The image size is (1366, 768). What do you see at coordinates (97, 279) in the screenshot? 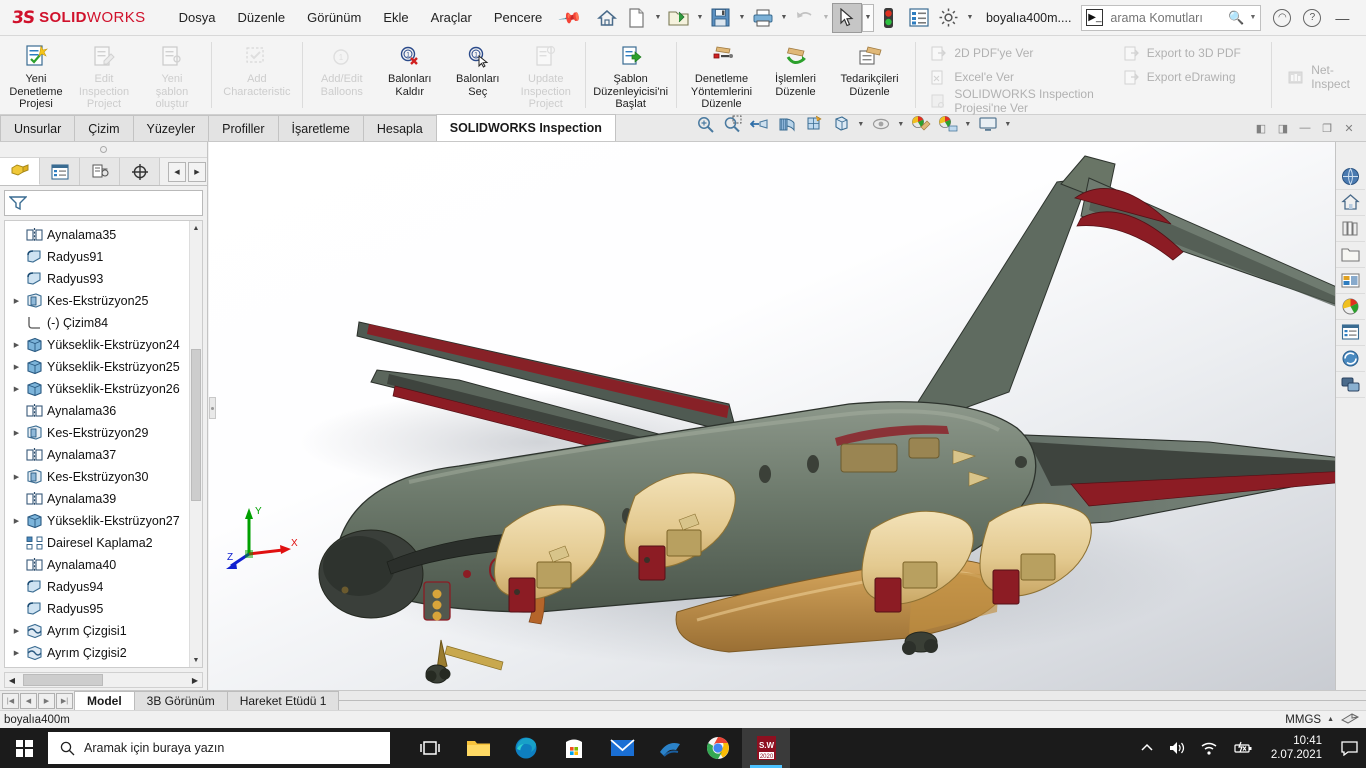
I see `feature-tree-item: ▶ Radyus93` at bounding box center [97, 279].